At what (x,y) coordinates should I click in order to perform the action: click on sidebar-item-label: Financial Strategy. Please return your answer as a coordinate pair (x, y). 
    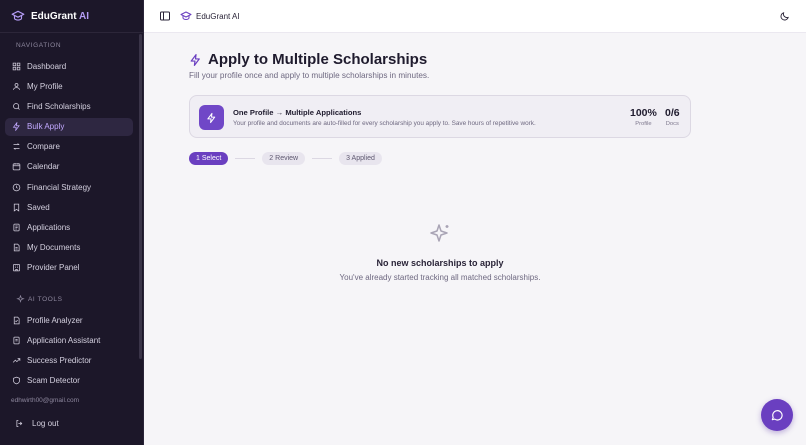
    Looking at the image, I should click on (59, 187).